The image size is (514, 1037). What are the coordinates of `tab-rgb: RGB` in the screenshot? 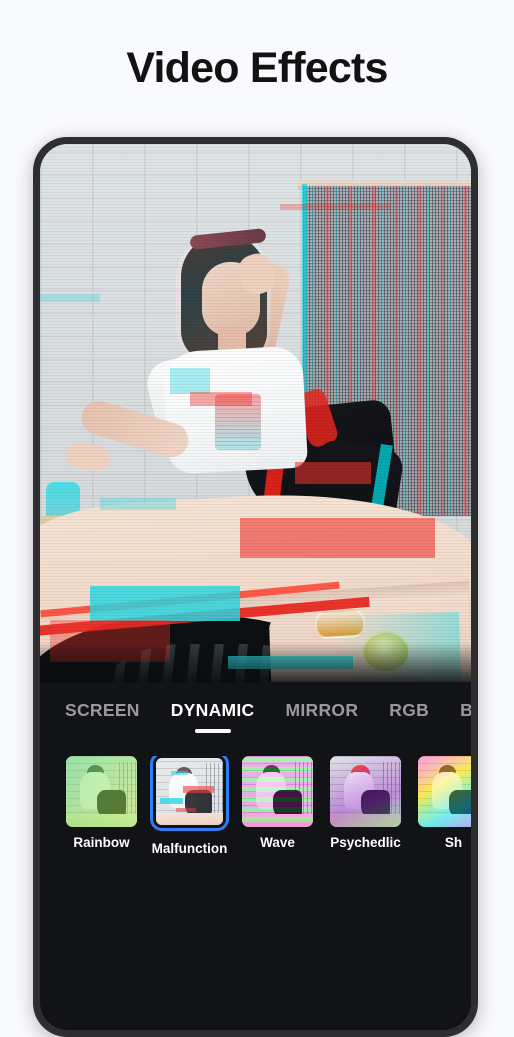 It's located at (409, 701).